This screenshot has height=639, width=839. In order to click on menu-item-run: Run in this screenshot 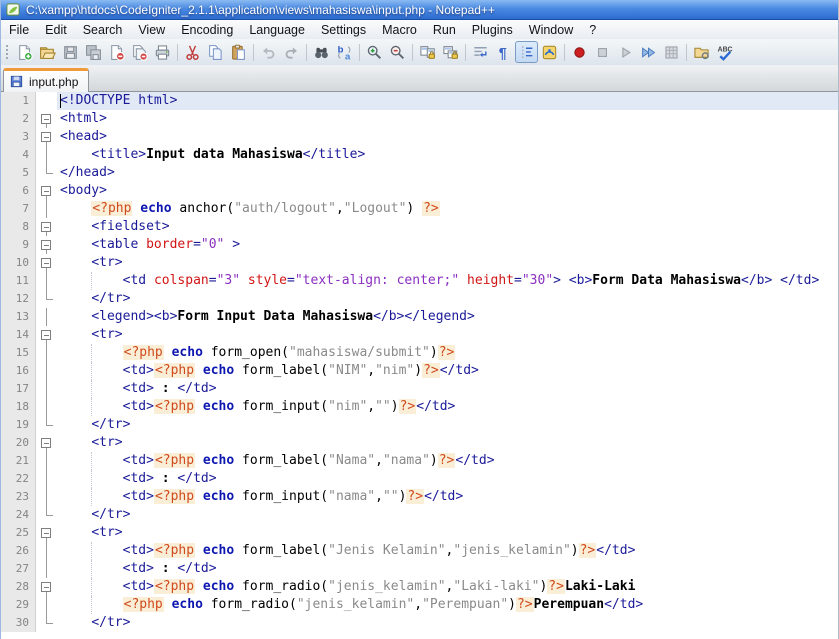, I will do `click(444, 30)`.